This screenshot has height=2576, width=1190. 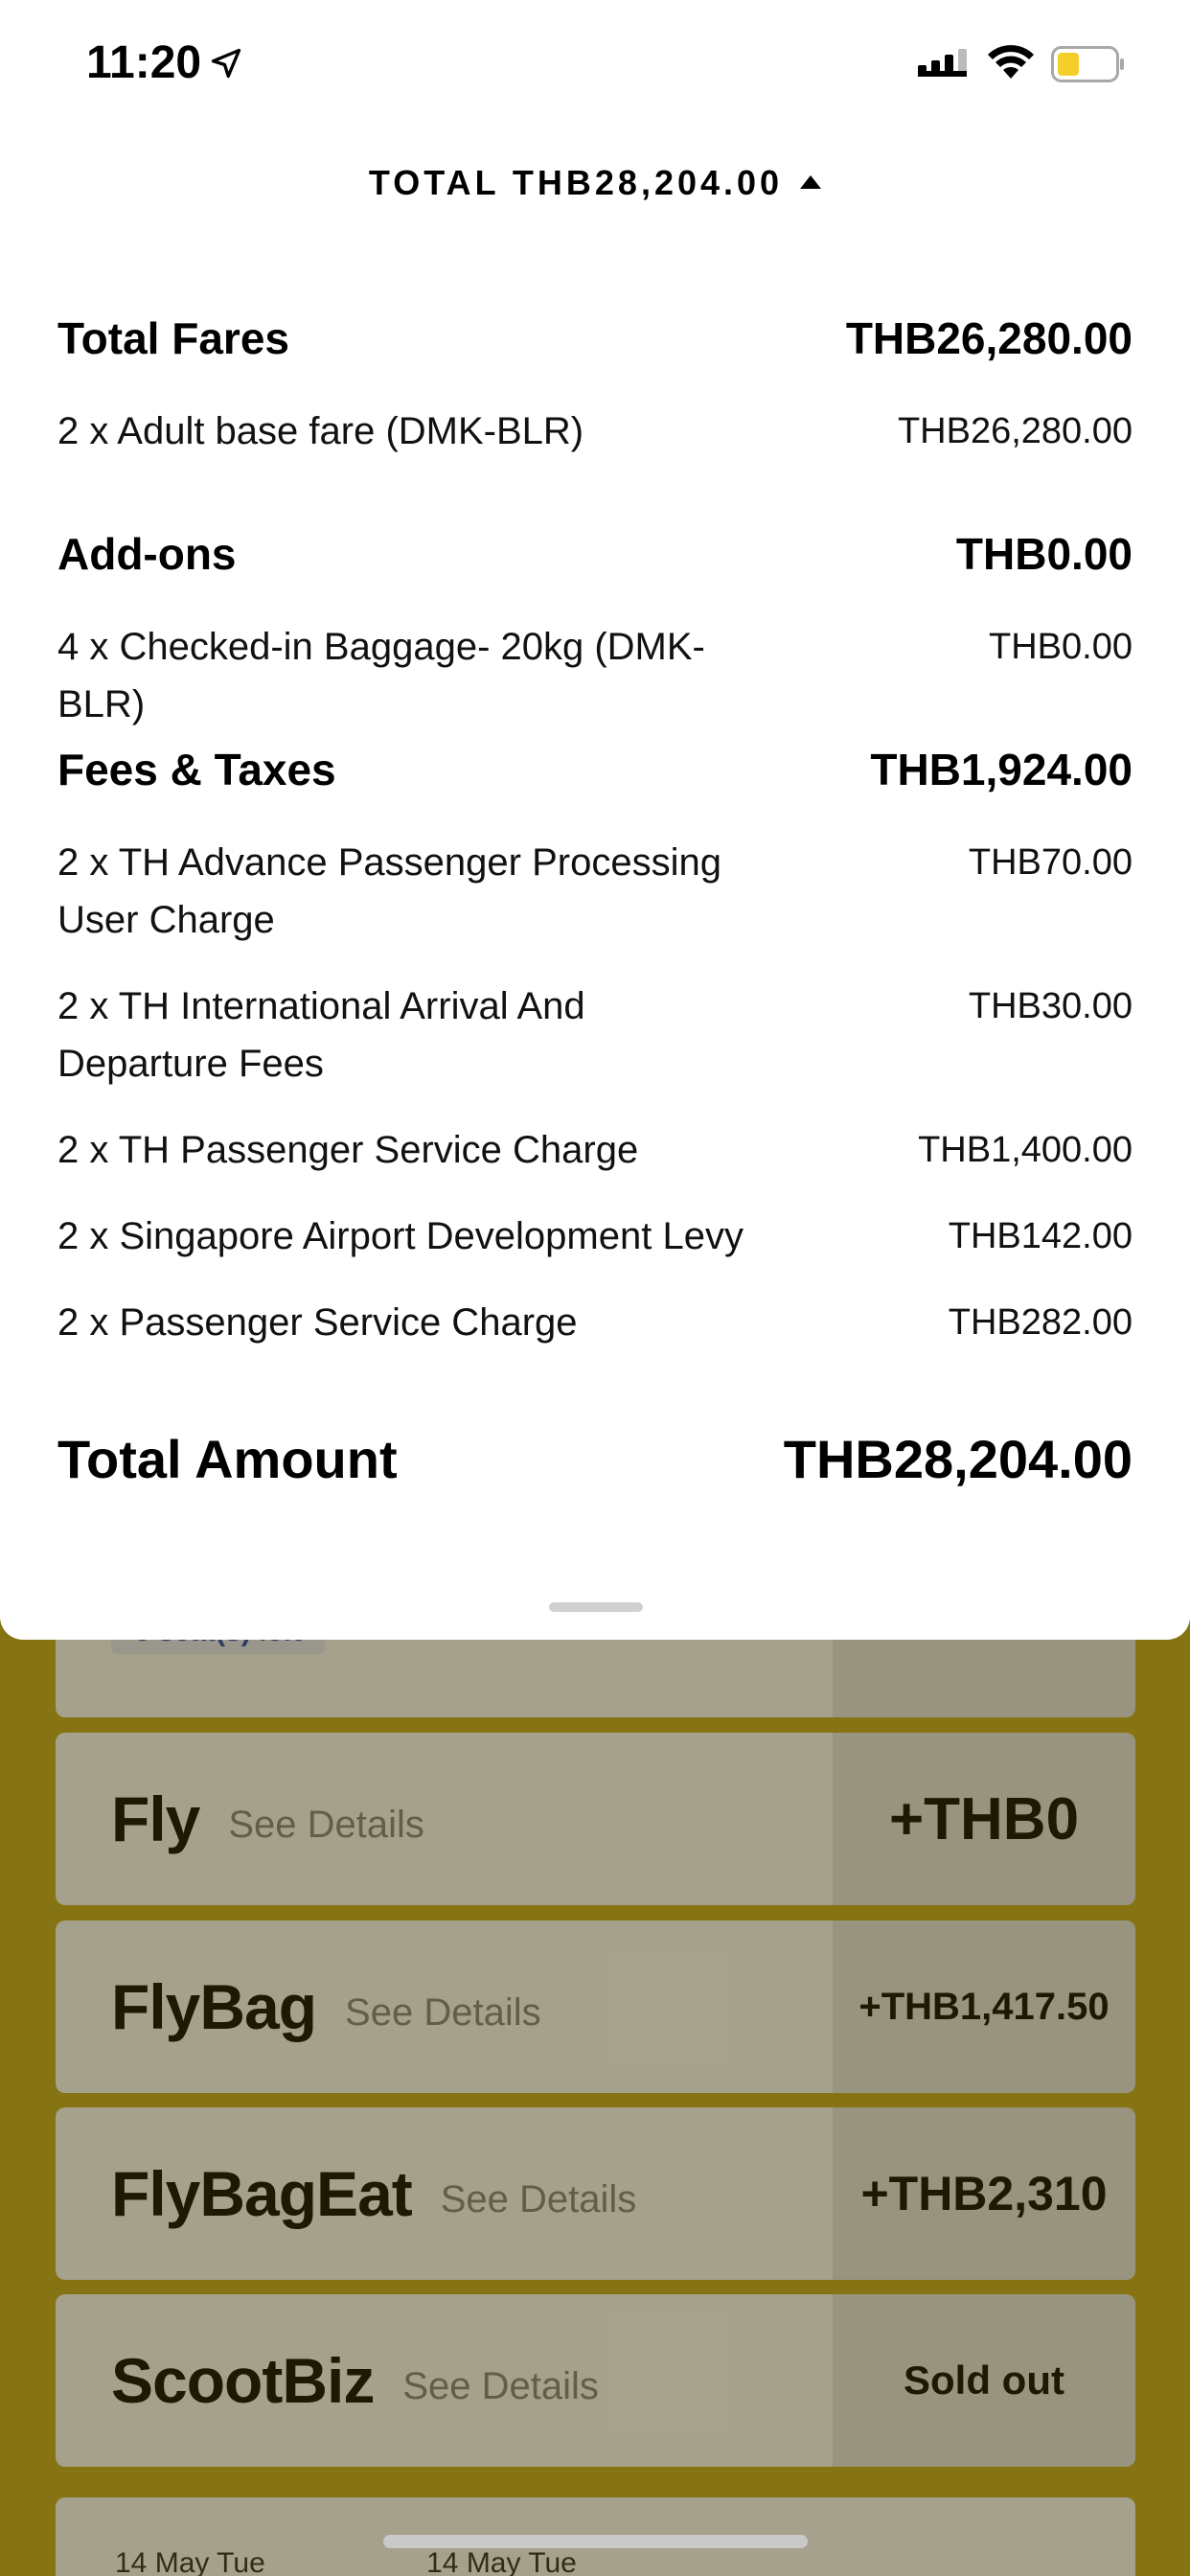 What do you see at coordinates (381, 675) in the screenshot?
I see `line-item-label: 4 x Checked-in Baggage- 20kg (DMK-BLR)` at bounding box center [381, 675].